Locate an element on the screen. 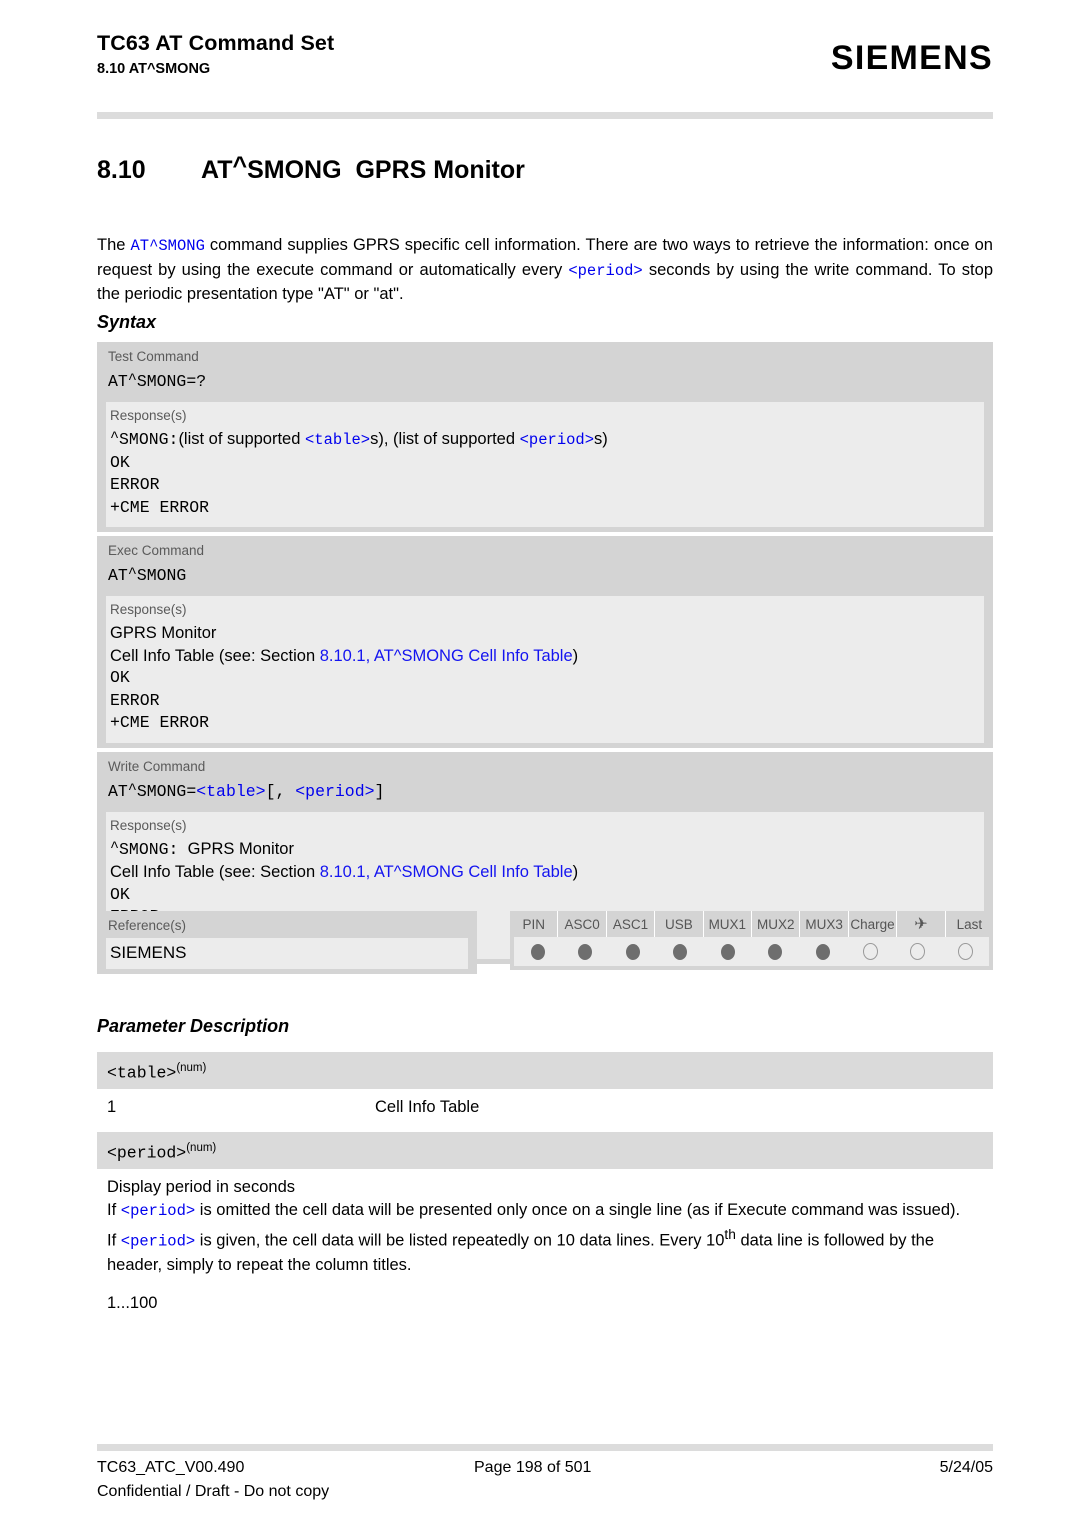 Image resolution: width=1080 pixels, height=1528 pixels. footer-confidential-notice: Confidential / Draft - Do not copy is located at coordinates (213, 1491).